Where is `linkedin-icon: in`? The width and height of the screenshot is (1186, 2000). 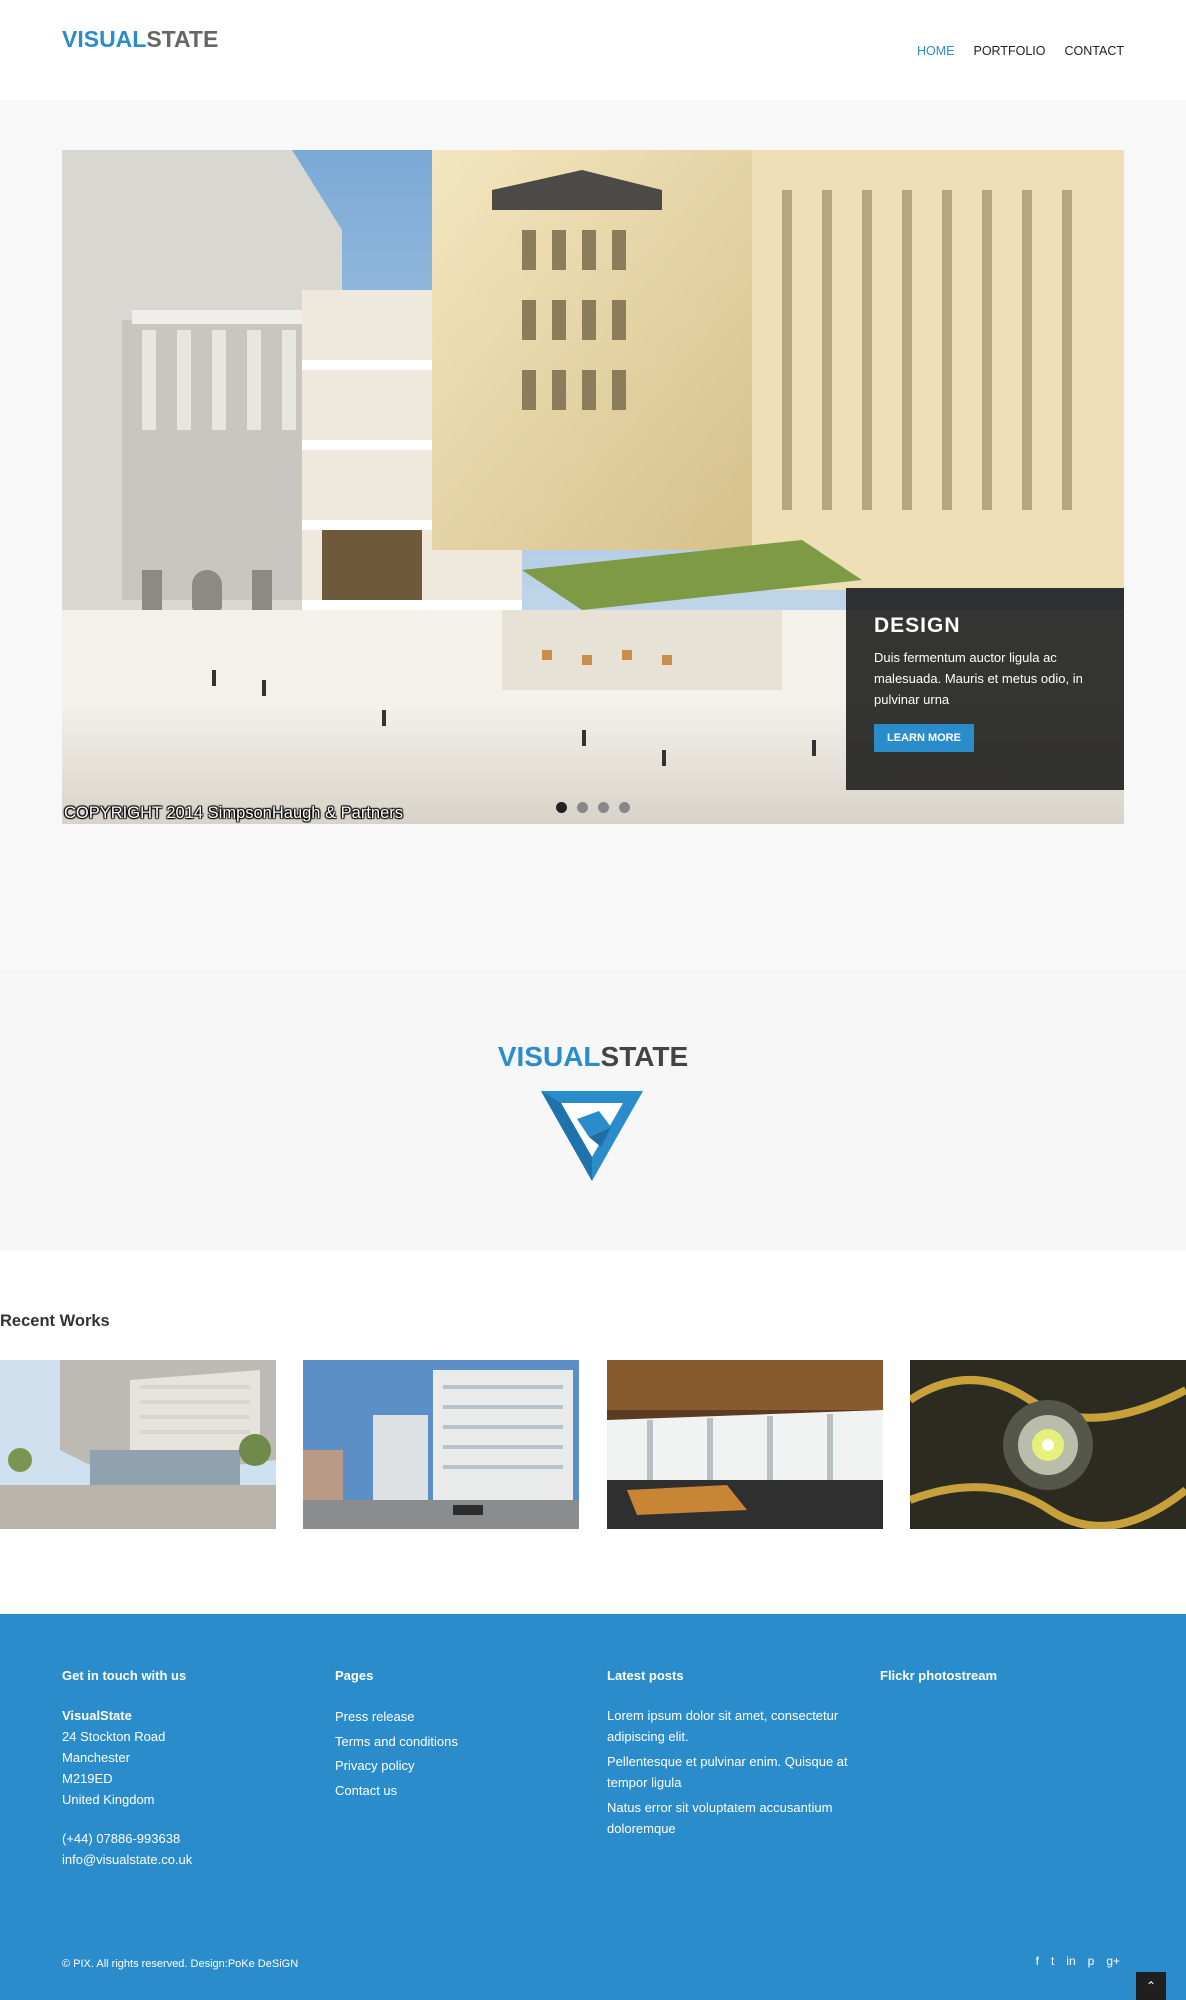
linkedin-icon: in is located at coordinates (1070, 1961).